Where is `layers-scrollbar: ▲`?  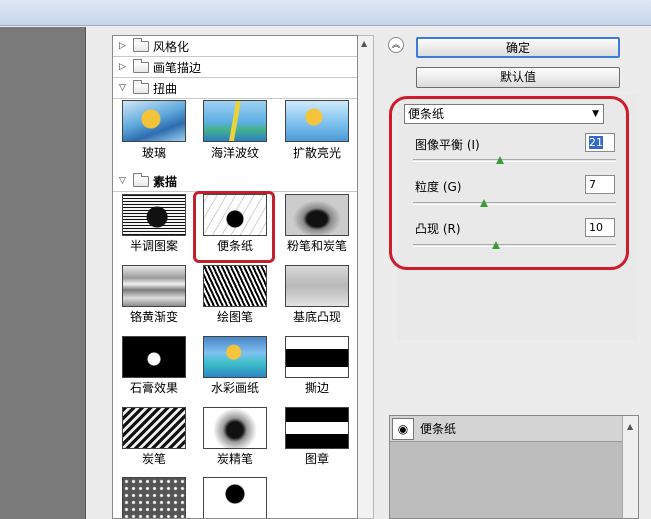 layers-scrollbar: ▲ is located at coordinates (630, 467).